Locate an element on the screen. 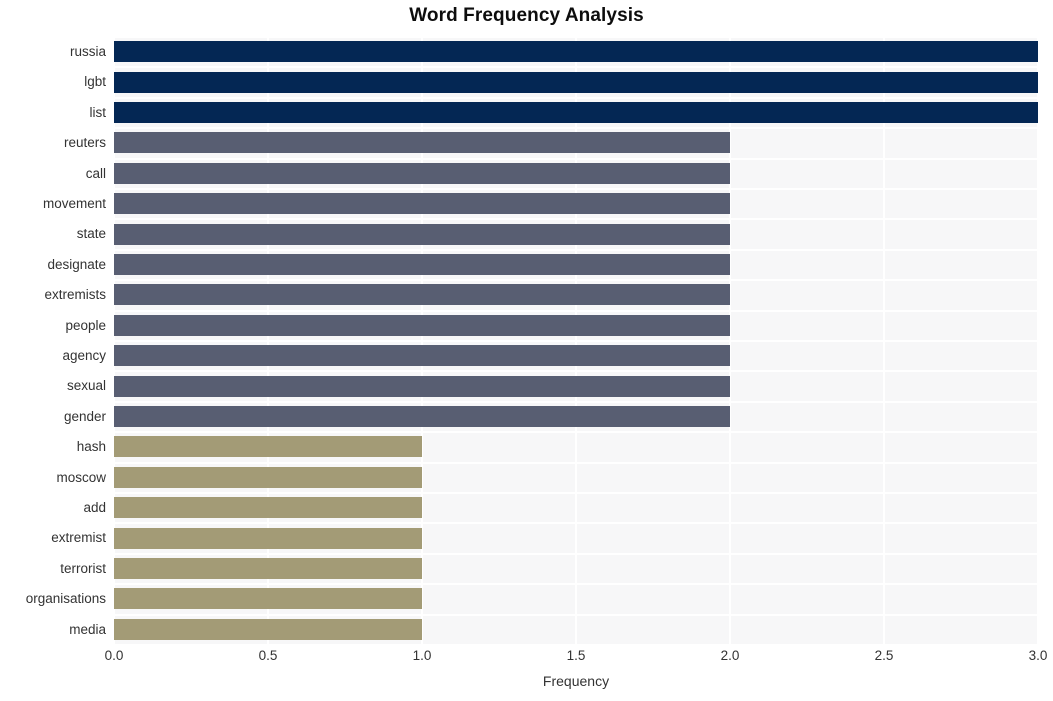 The width and height of the screenshot is (1053, 701). y-tick-label: call is located at coordinates (95, 173).